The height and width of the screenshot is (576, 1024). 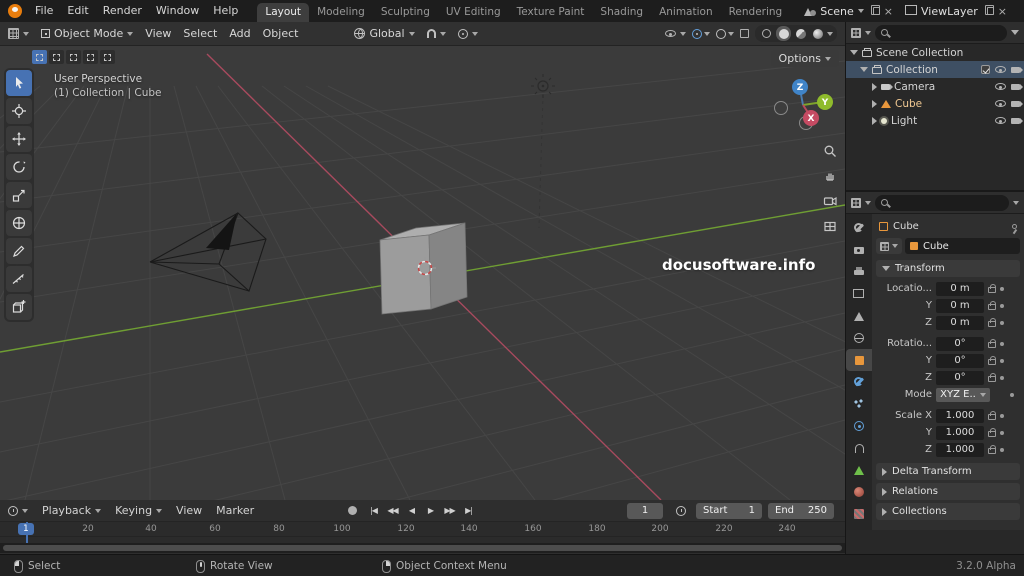 I want to click on menu-add: Add, so click(x=239, y=33).